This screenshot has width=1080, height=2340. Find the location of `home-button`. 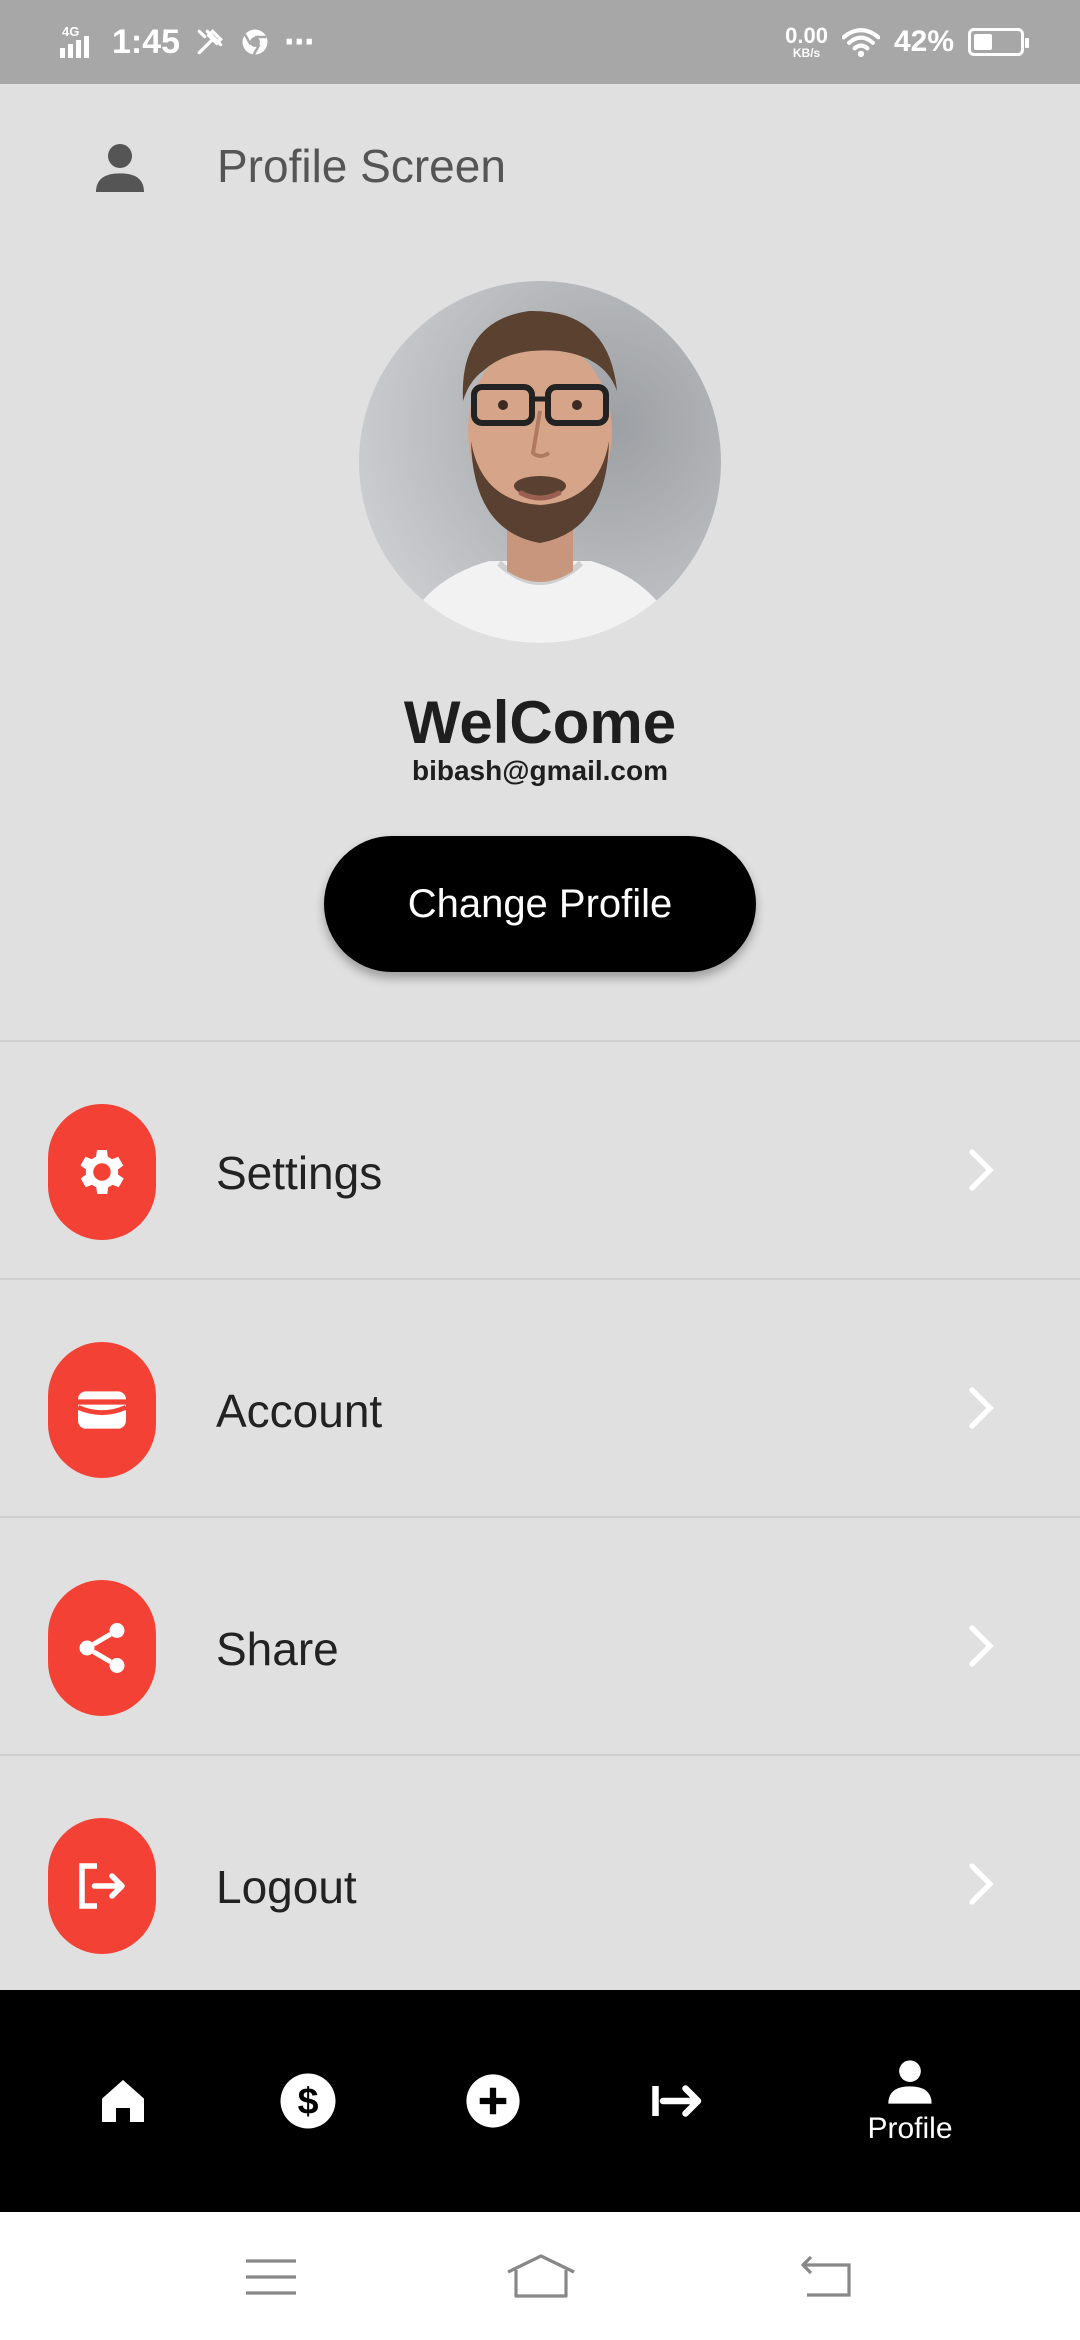

home-button is located at coordinates (541, 2277).